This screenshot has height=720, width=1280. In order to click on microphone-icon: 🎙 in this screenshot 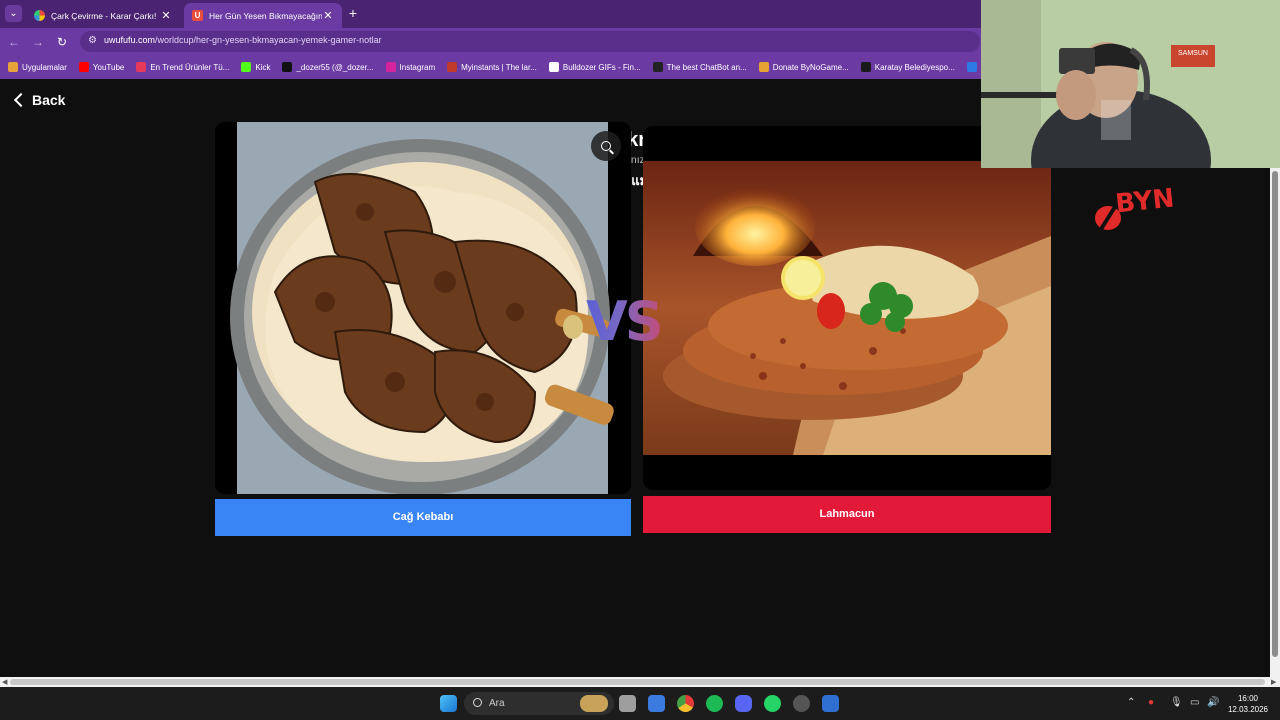, I will do `click(1176, 702)`.